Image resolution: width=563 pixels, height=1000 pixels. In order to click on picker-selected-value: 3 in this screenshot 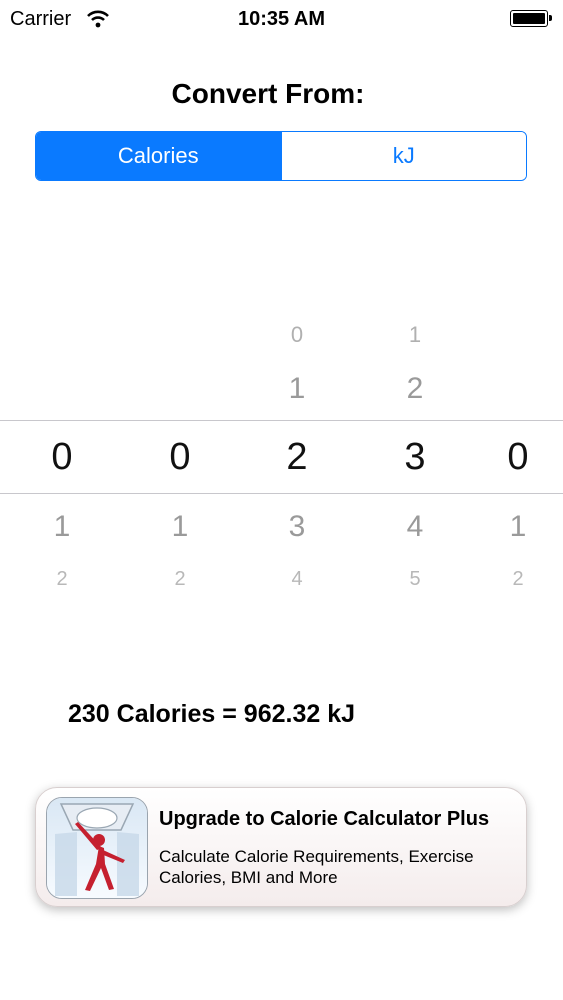, I will do `click(415, 457)`.